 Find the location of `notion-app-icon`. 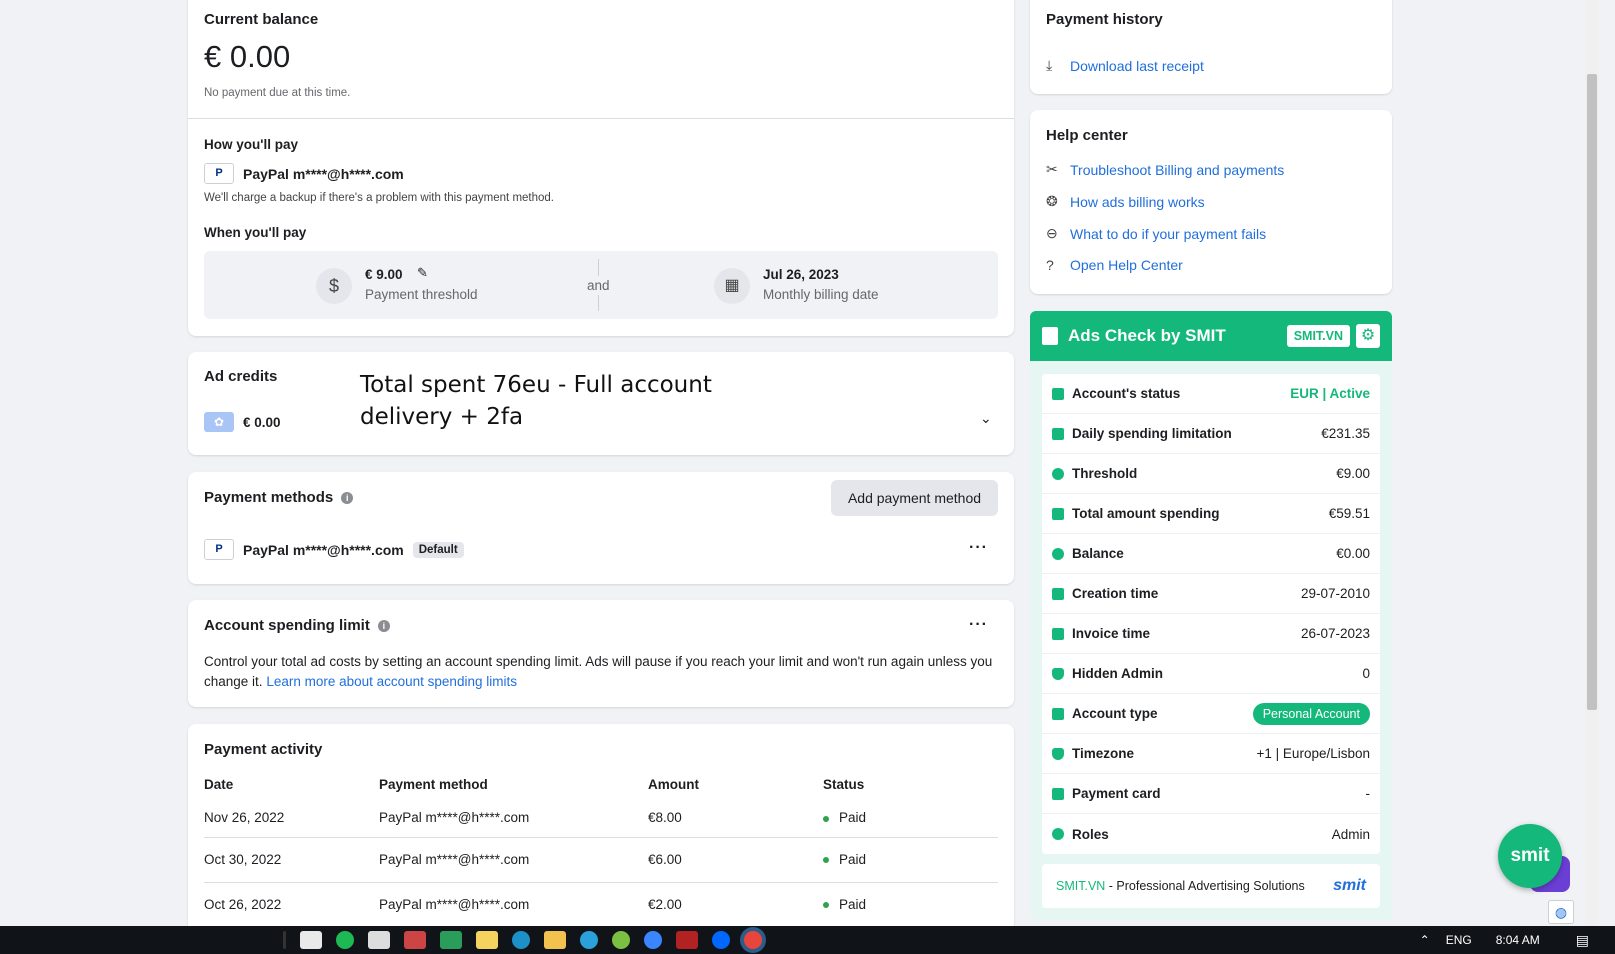

notion-app-icon is located at coordinates (311, 940).